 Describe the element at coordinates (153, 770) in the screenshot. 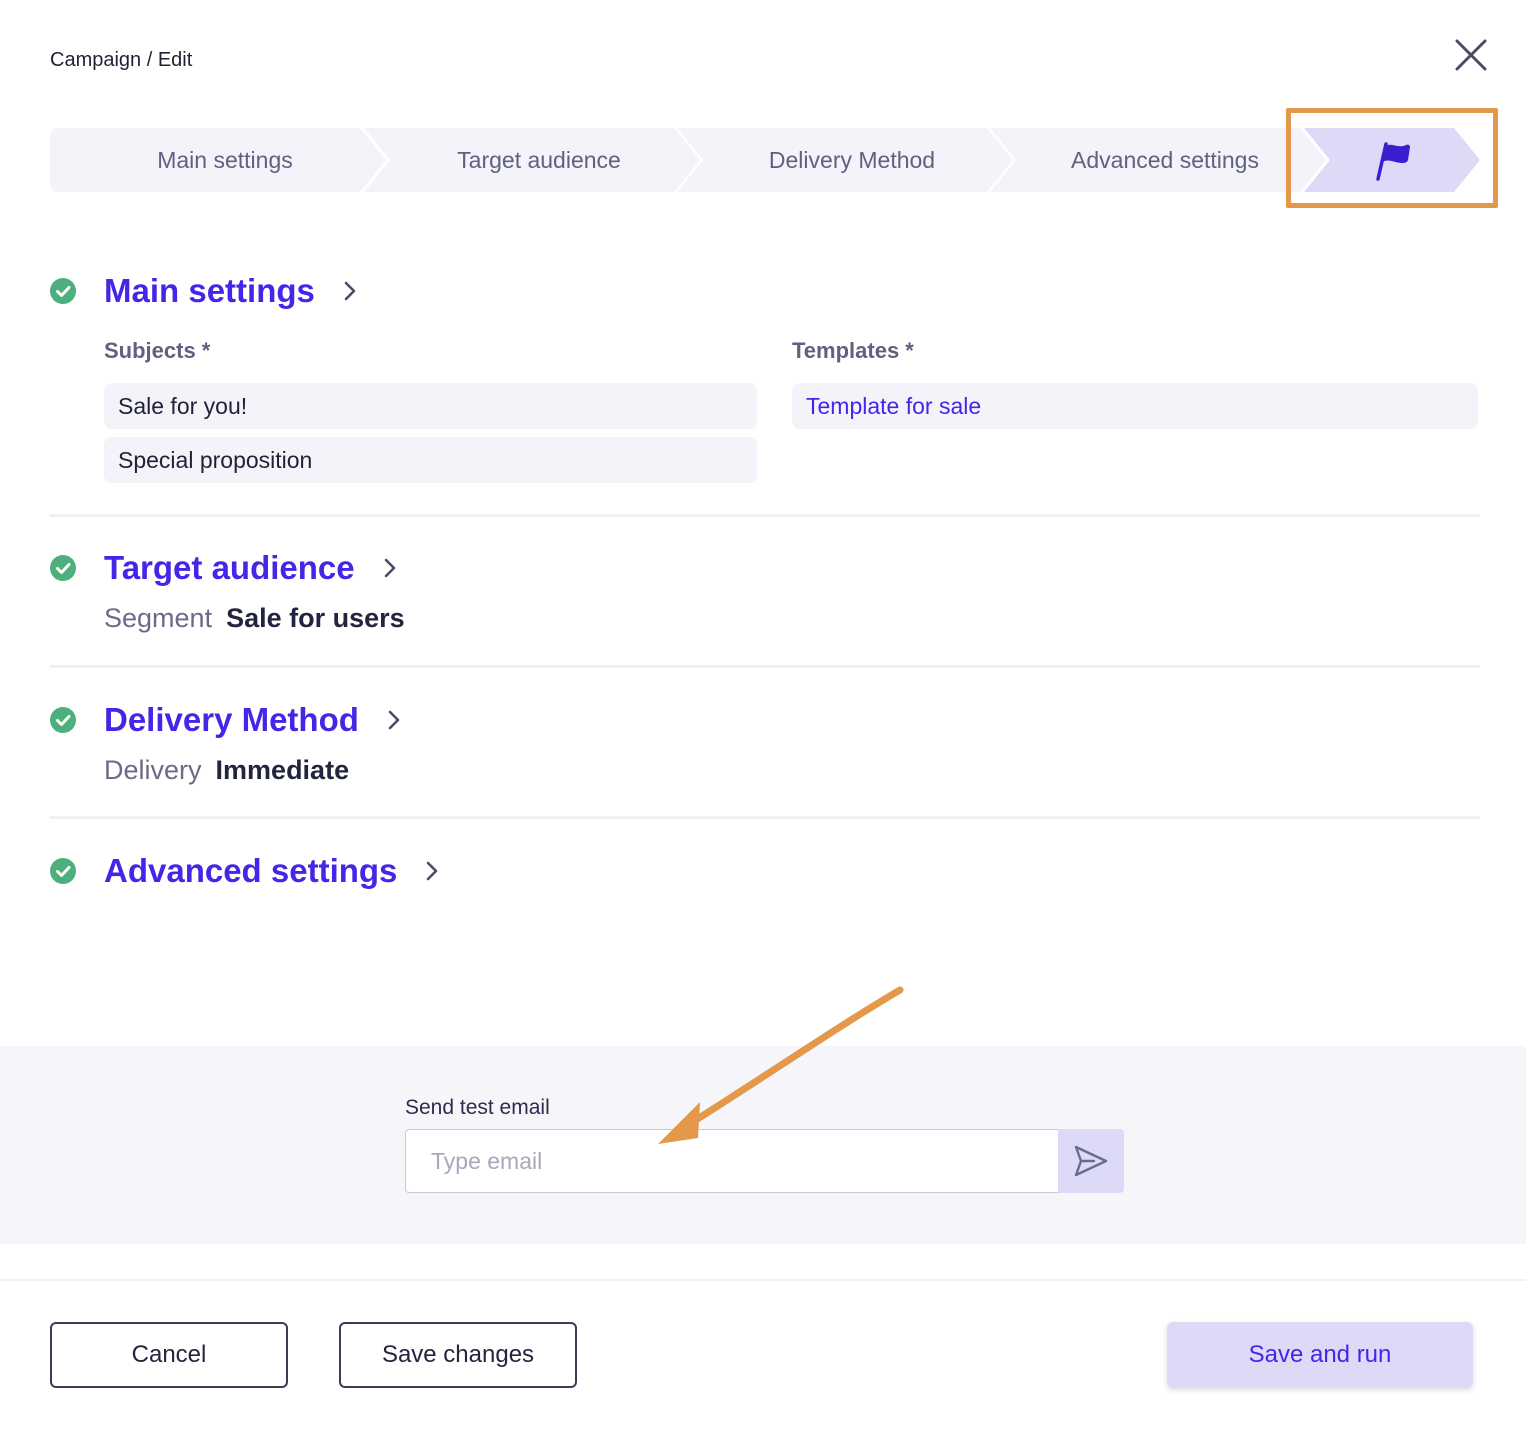

I see `delivery-key: Delivery` at that location.